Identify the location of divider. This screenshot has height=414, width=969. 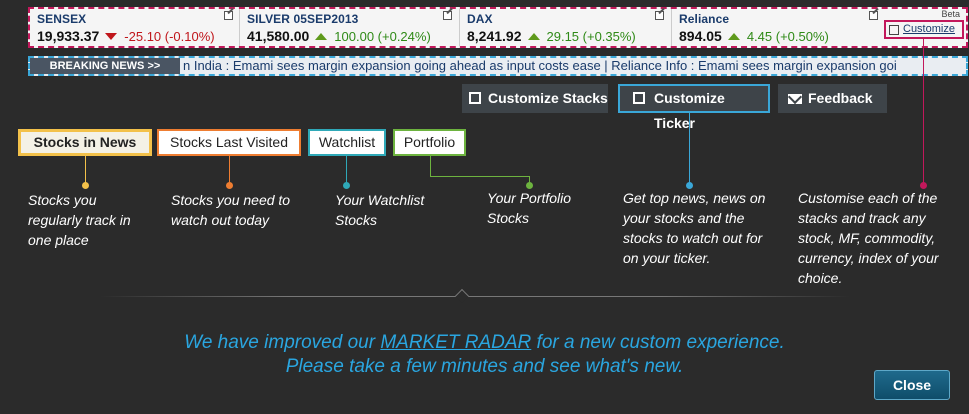
(475, 296).